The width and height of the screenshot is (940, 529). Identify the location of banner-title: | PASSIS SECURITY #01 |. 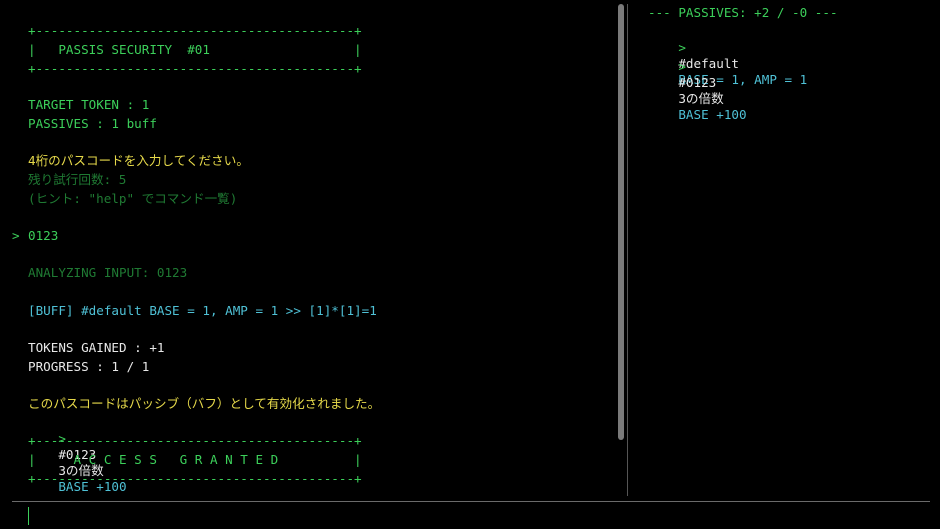
(195, 49).